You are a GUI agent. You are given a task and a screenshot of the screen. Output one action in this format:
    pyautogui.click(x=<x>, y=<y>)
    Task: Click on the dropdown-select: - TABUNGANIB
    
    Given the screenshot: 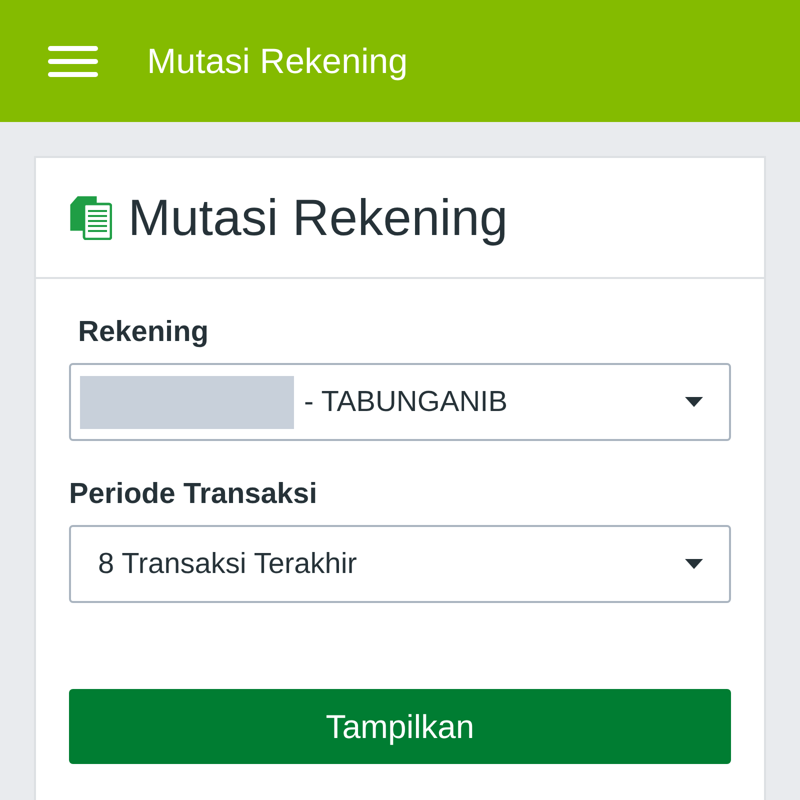 What is the action you would take?
    pyautogui.click(x=400, y=402)
    